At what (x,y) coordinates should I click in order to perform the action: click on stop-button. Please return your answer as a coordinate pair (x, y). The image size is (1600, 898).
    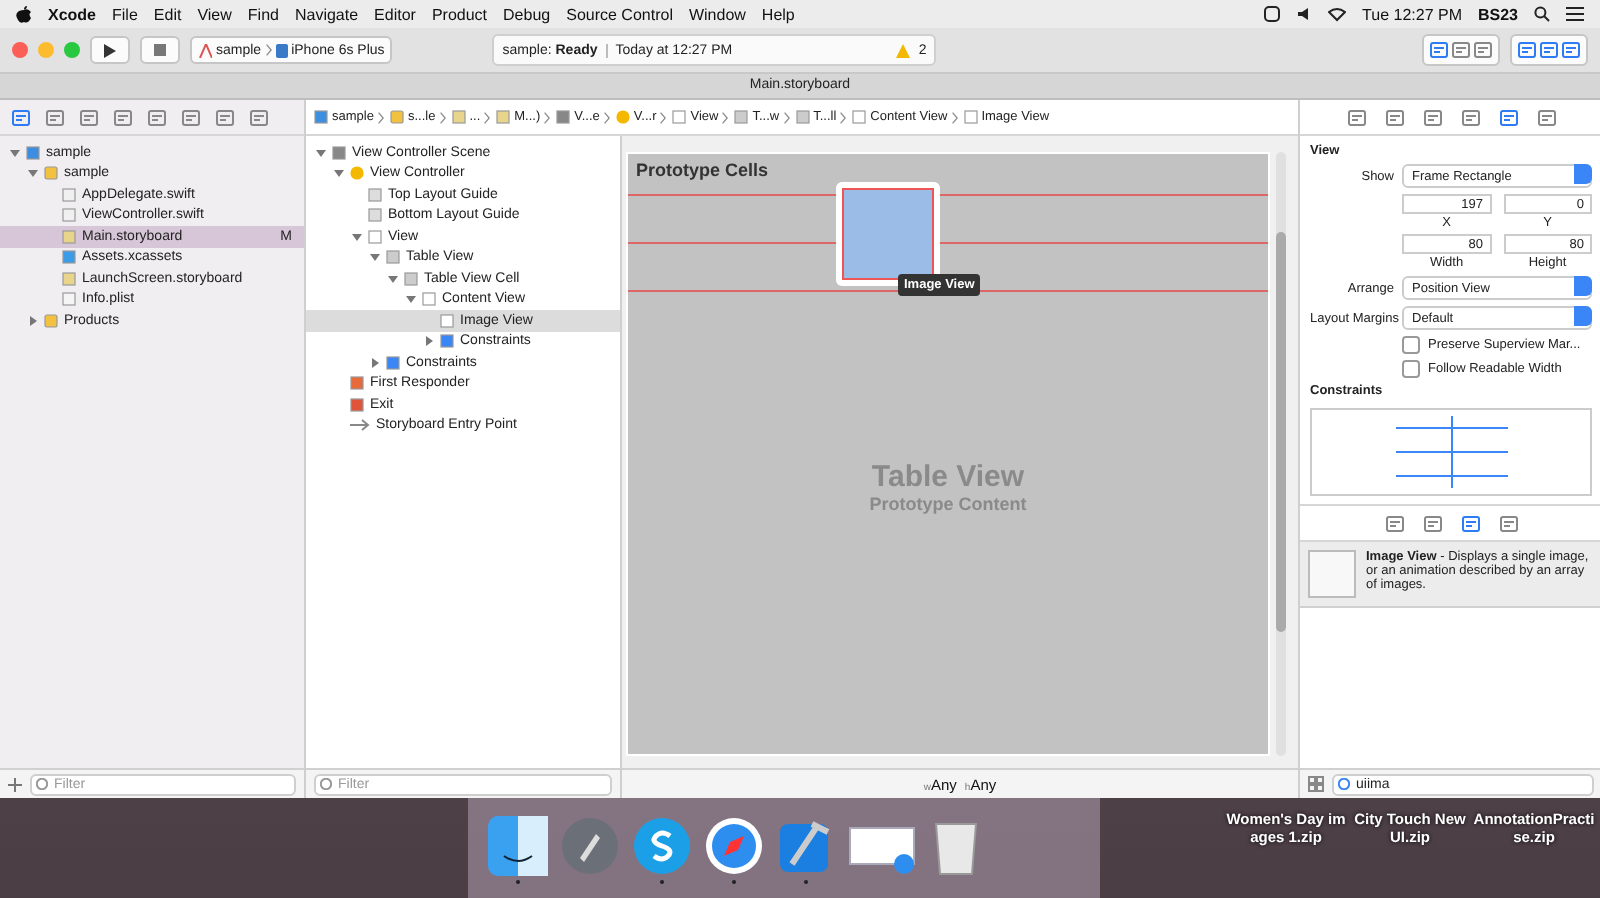
    Looking at the image, I should click on (160, 50).